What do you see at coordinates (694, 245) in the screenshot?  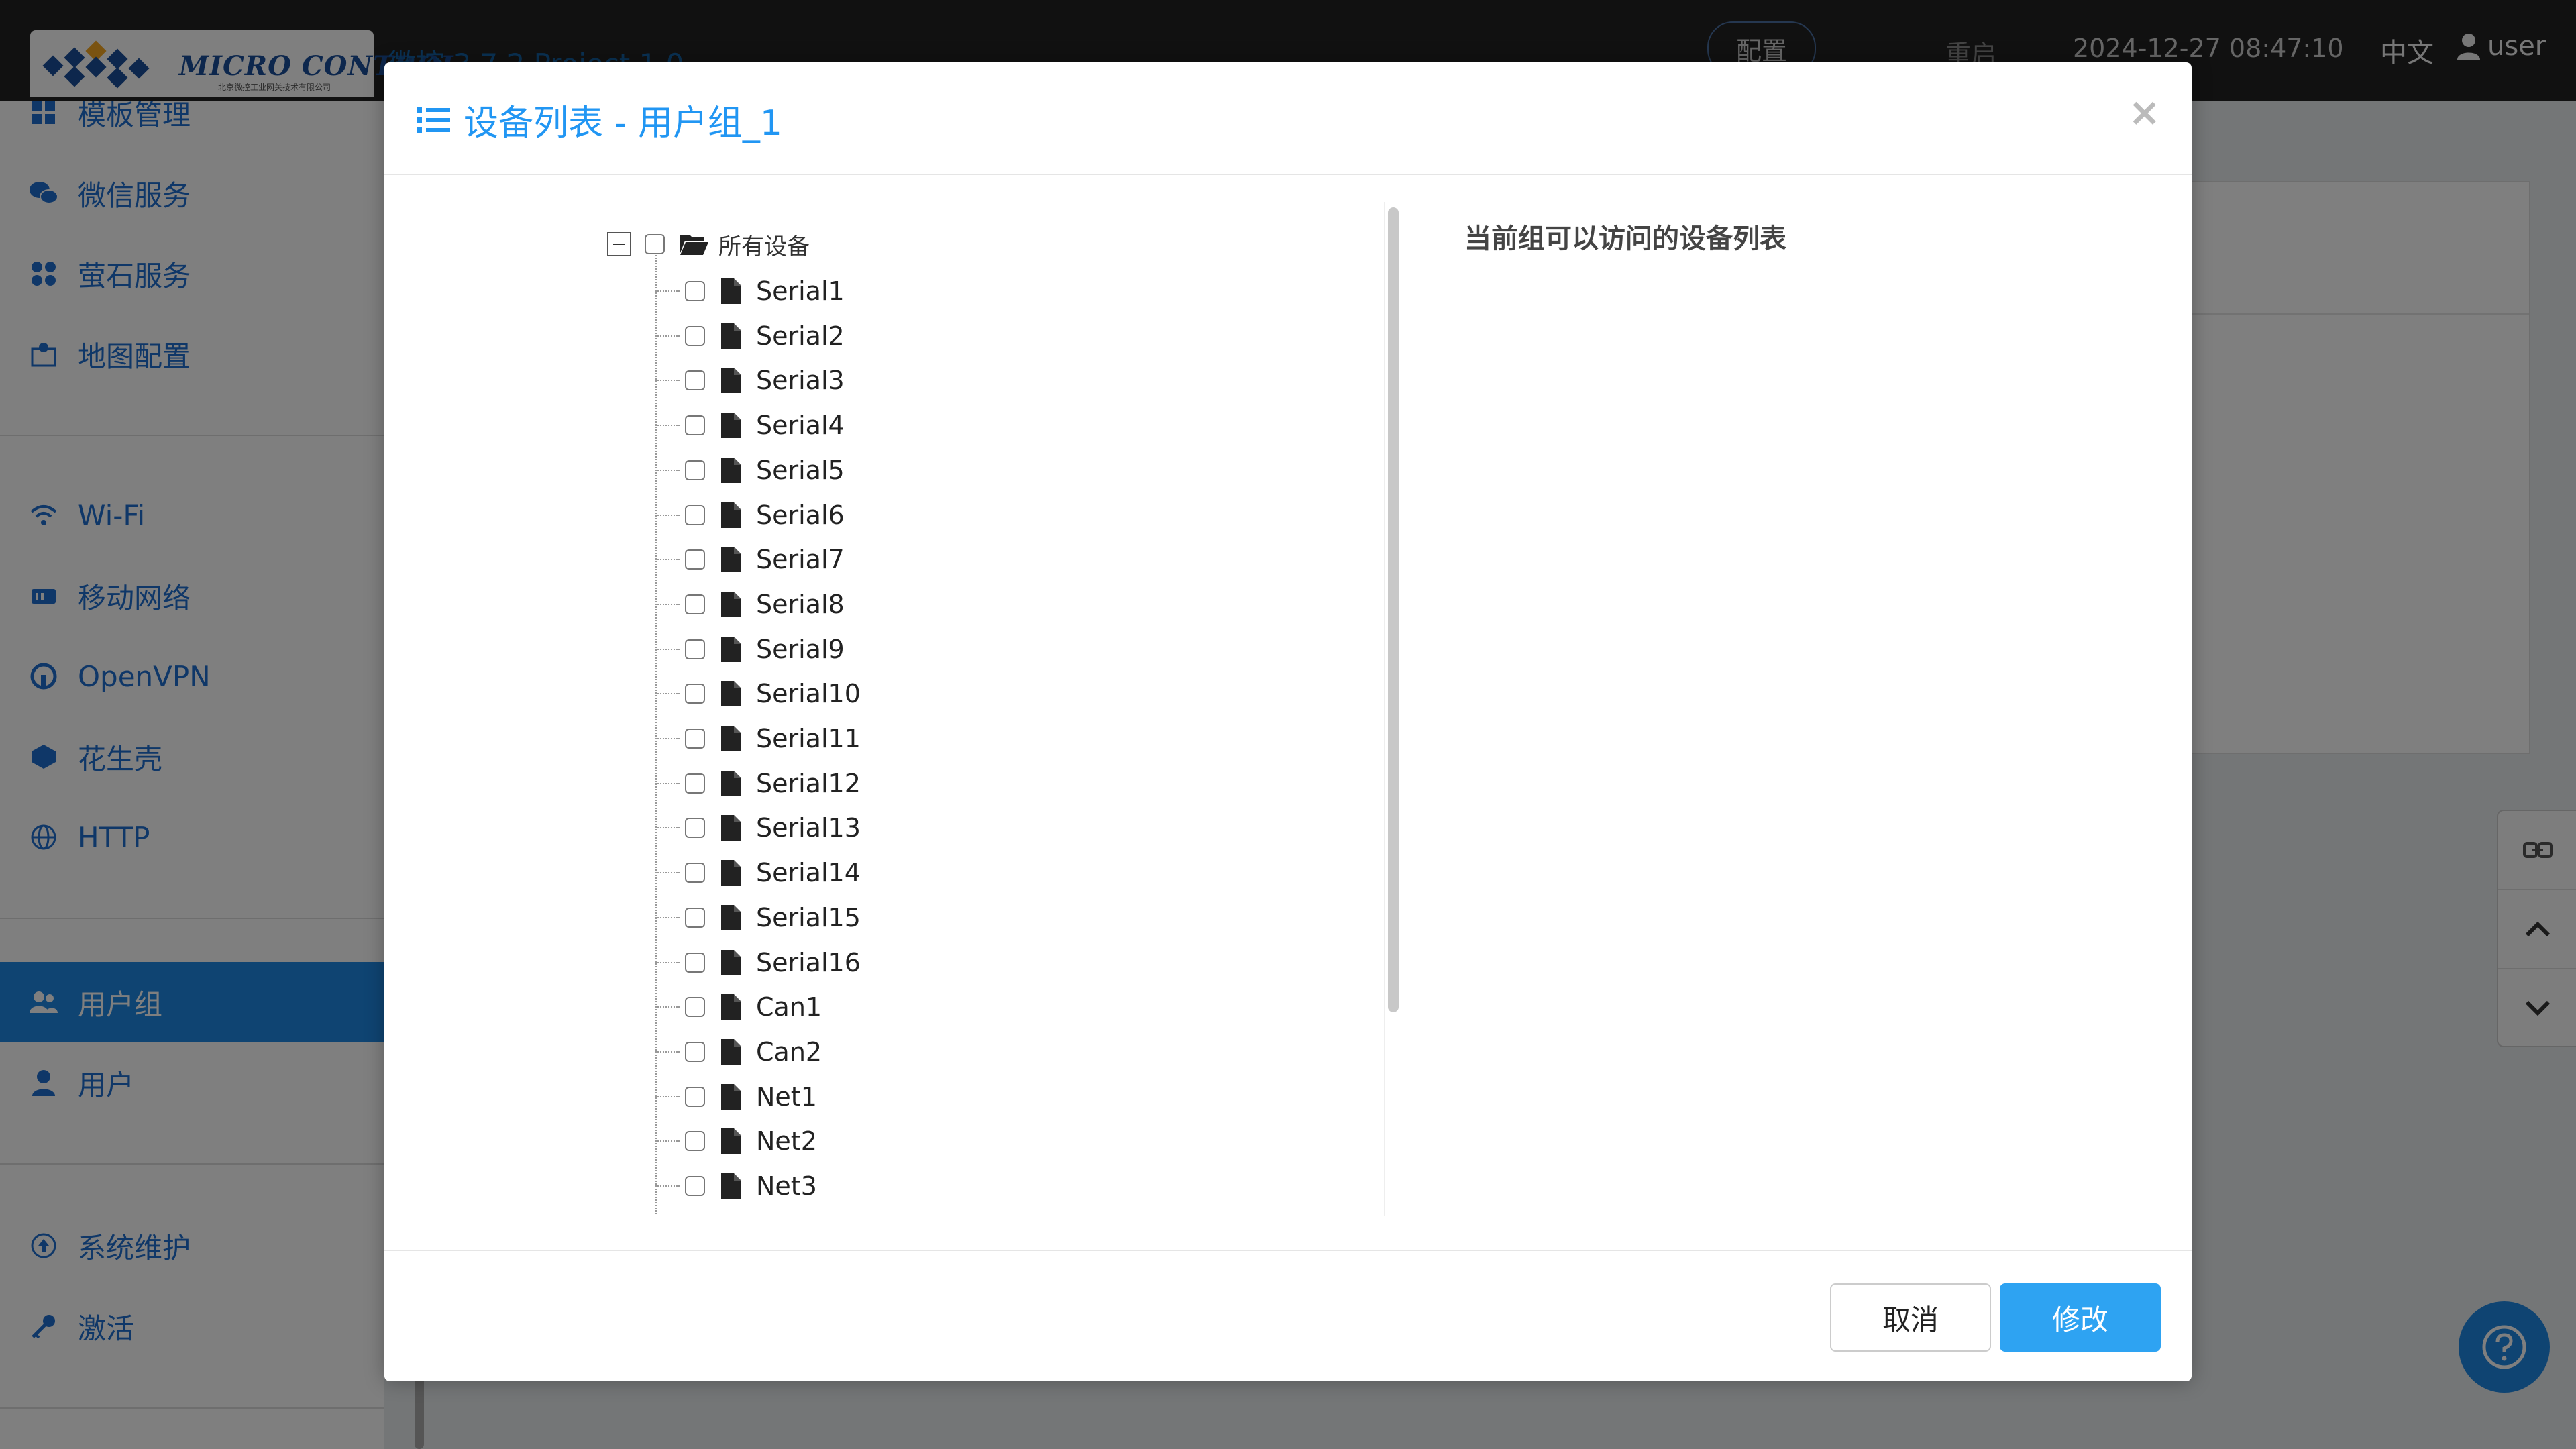 I see `folder-open-icon` at bounding box center [694, 245].